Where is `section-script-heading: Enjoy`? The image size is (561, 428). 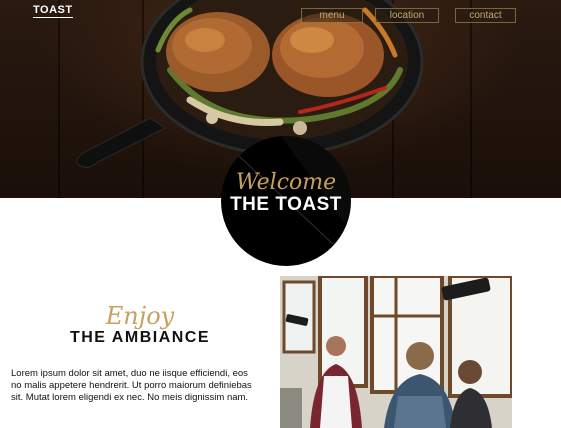
section-script-heading: Enjoy is located at coordinates (140, 316).